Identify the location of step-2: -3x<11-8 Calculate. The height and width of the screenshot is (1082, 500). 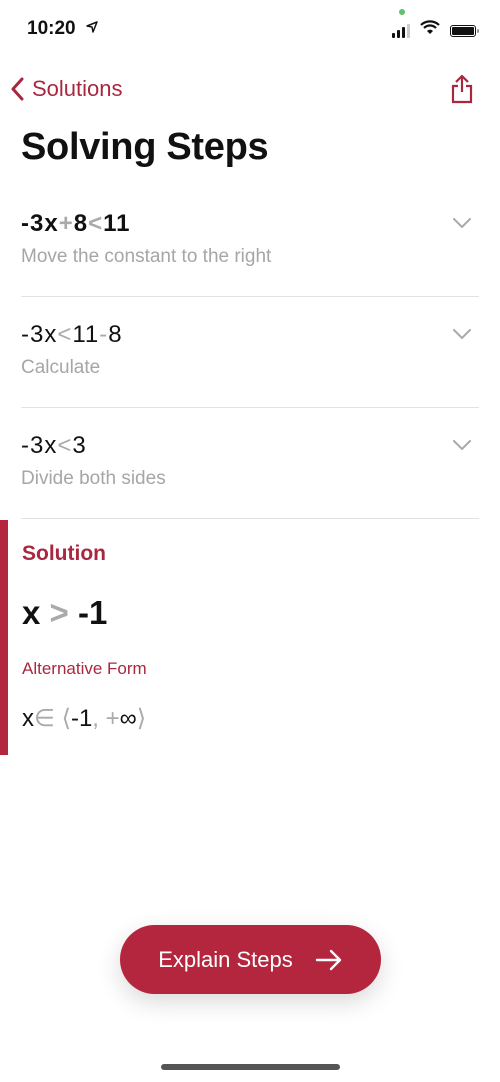
(250, 364).